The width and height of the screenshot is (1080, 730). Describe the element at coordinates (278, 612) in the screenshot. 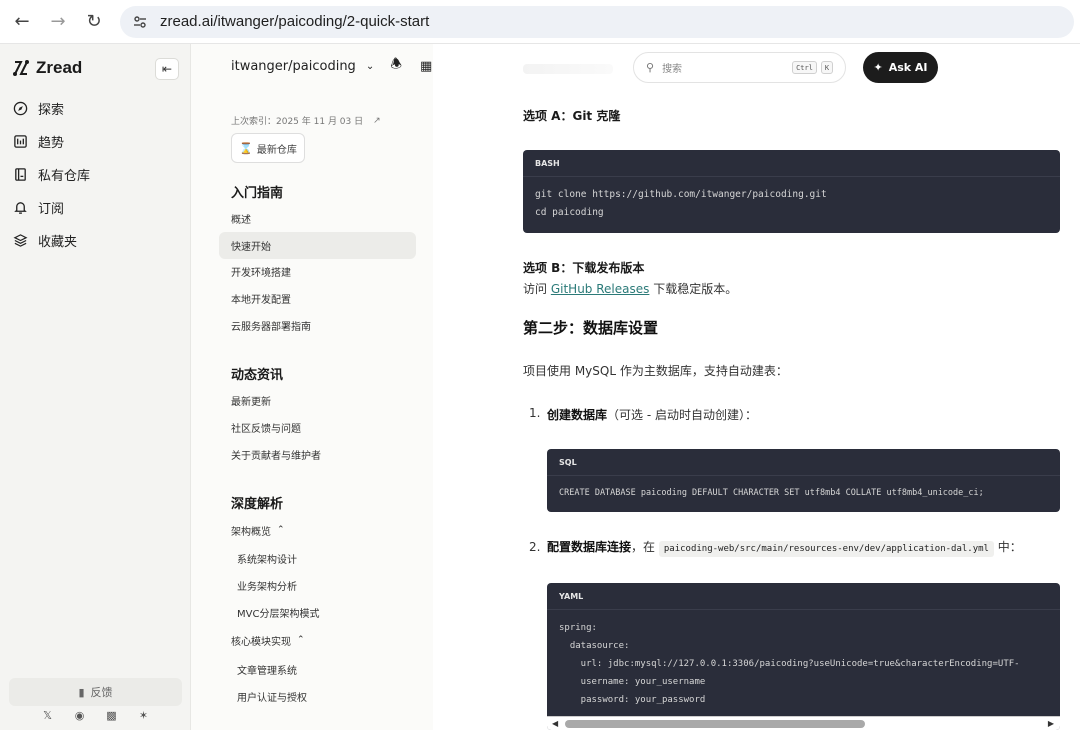

I see `doc-nav-item: MVC分层架构模式` at that location.